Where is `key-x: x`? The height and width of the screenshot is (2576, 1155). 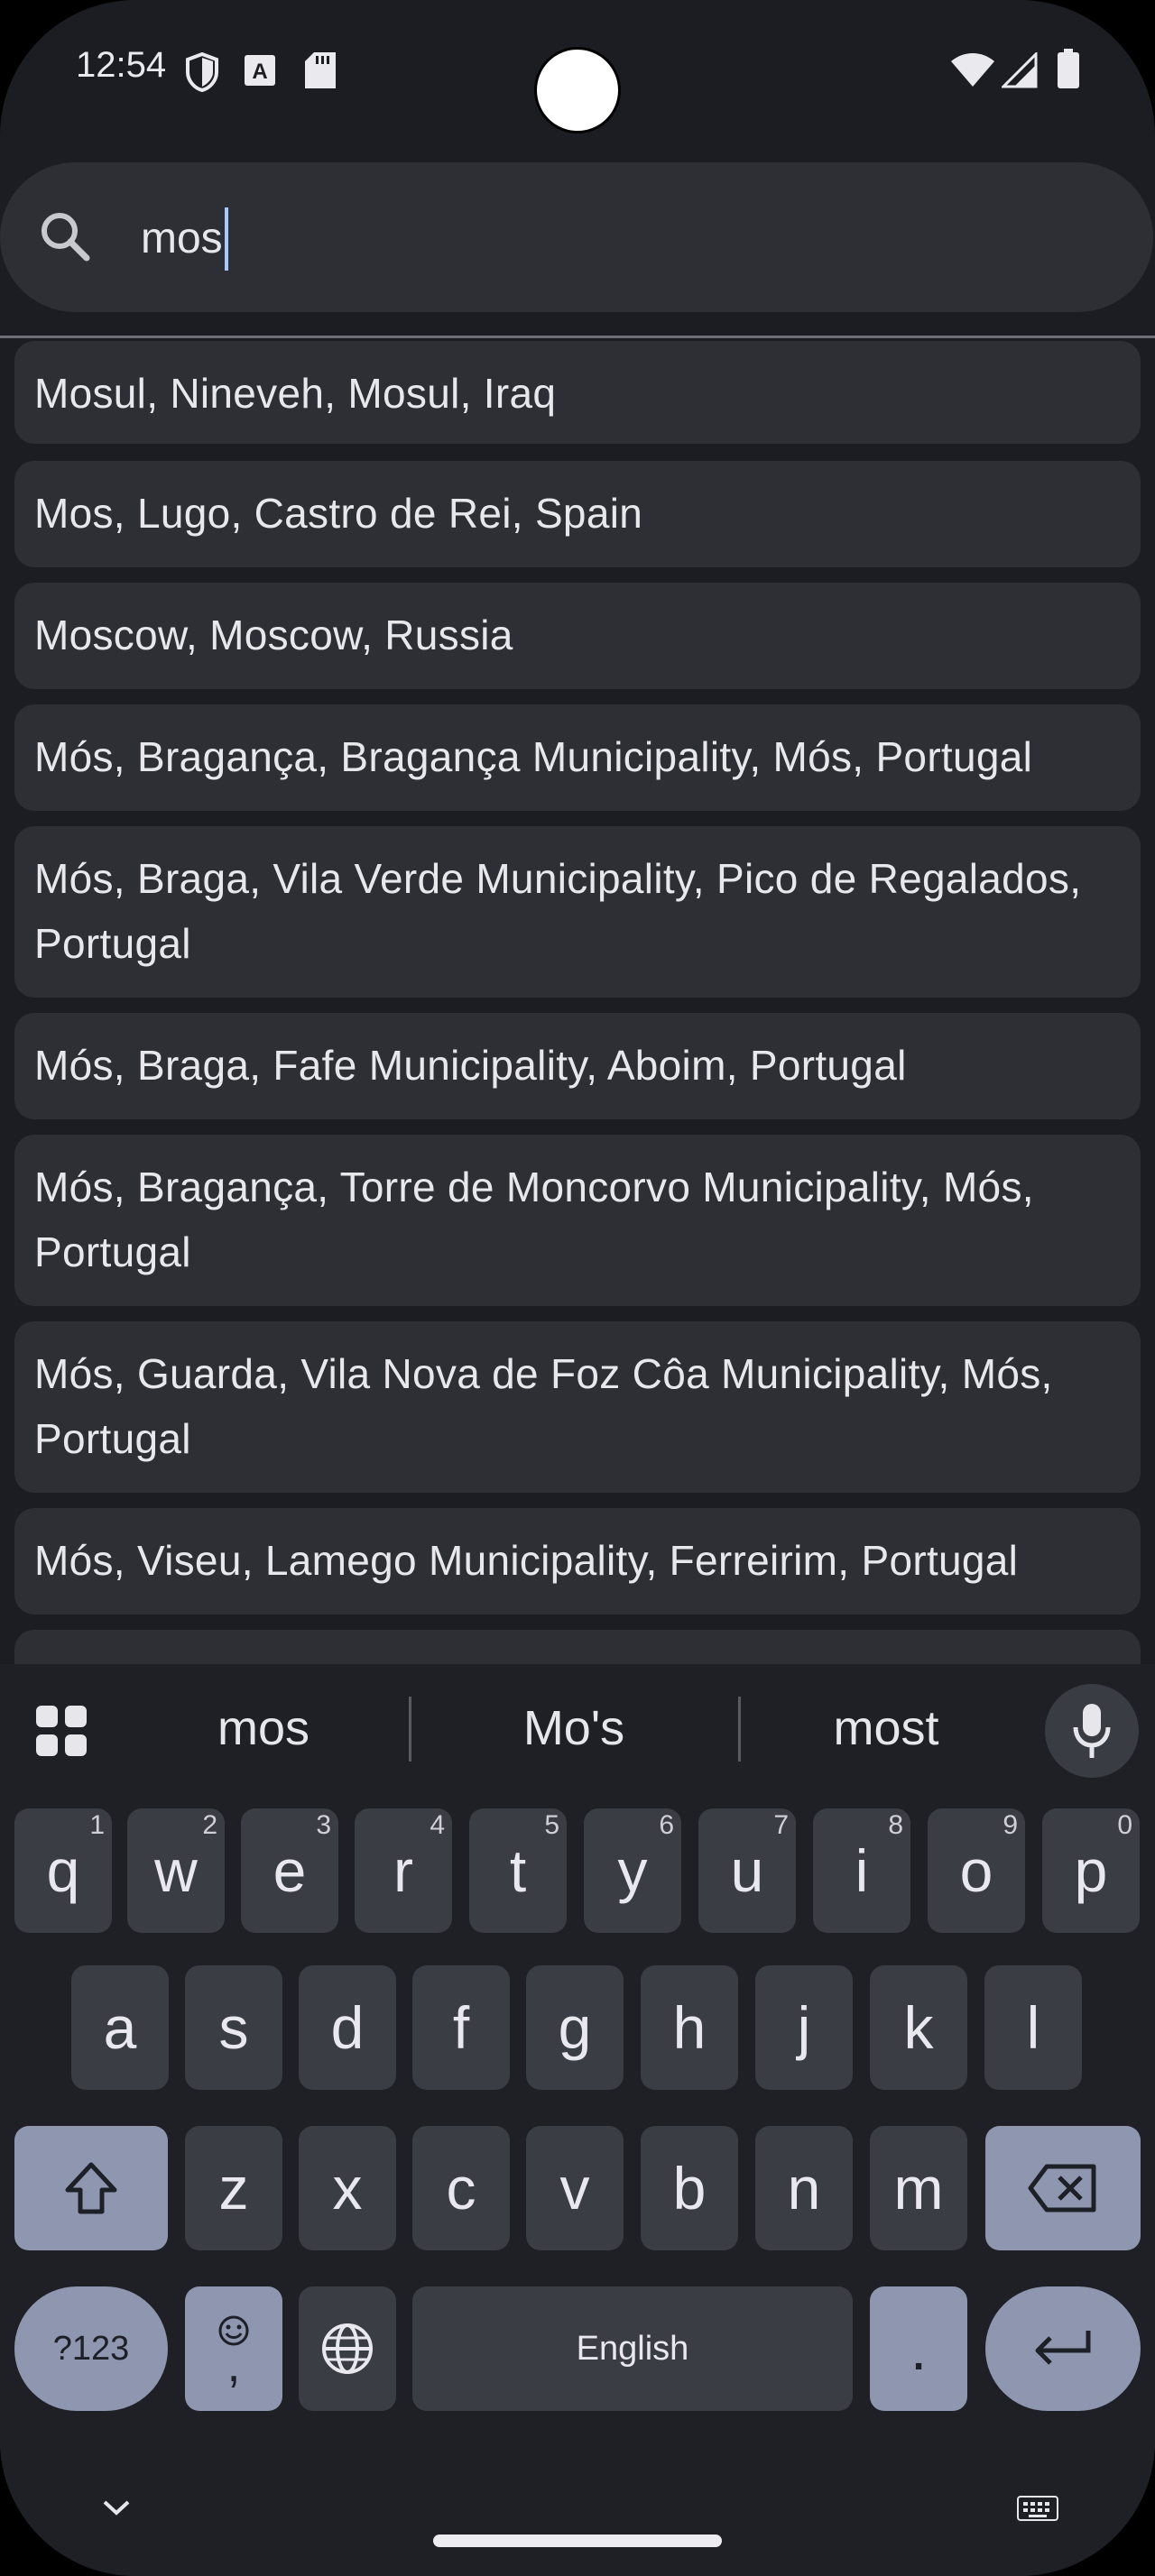 key-x: x is located at coordinates (347, 2188).